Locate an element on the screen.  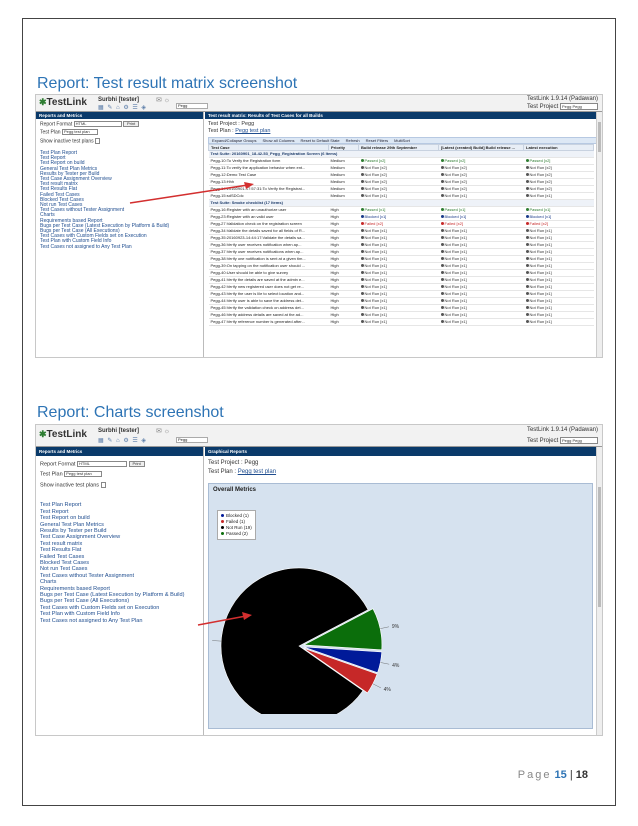
status-label: Blocked [x1] is located at coordinates (540, 216).